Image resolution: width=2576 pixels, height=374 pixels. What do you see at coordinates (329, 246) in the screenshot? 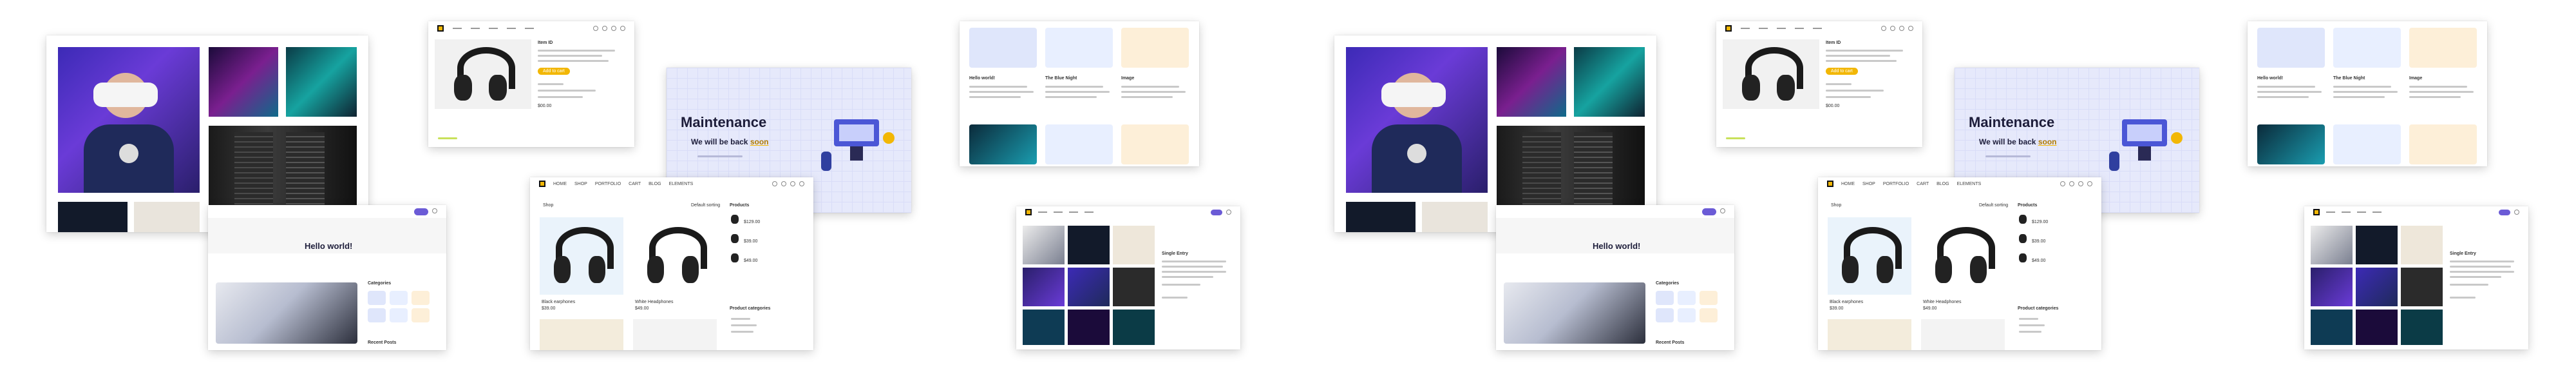
I see `hello-title: Hello world!` at bounding box center [329, 246].